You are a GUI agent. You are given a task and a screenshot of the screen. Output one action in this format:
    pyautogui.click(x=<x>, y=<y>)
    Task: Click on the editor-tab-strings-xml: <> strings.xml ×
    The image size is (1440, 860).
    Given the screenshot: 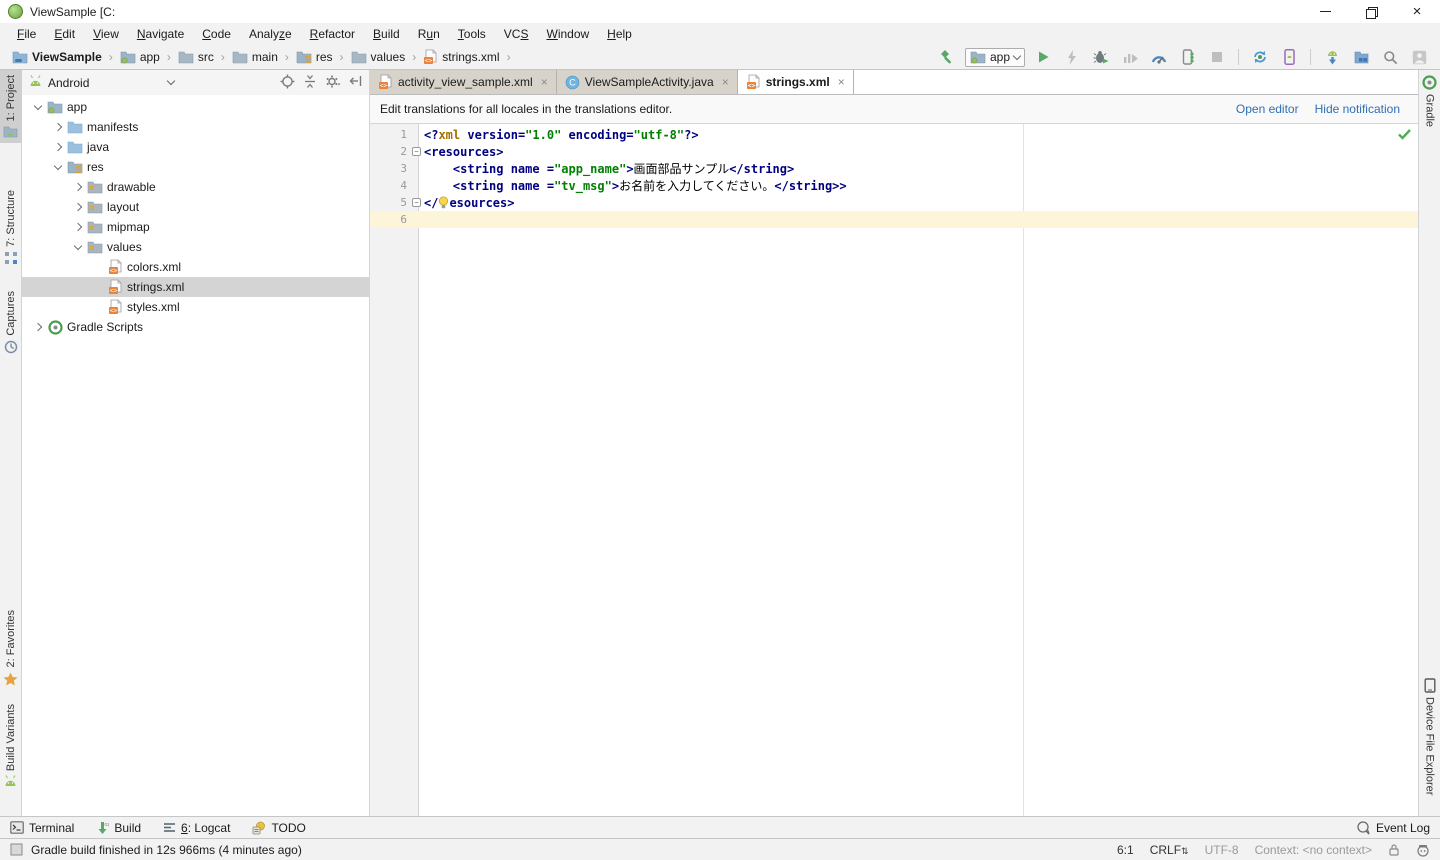 What is the action you would take?
    pyautogui.click(x=795, y=82)
    